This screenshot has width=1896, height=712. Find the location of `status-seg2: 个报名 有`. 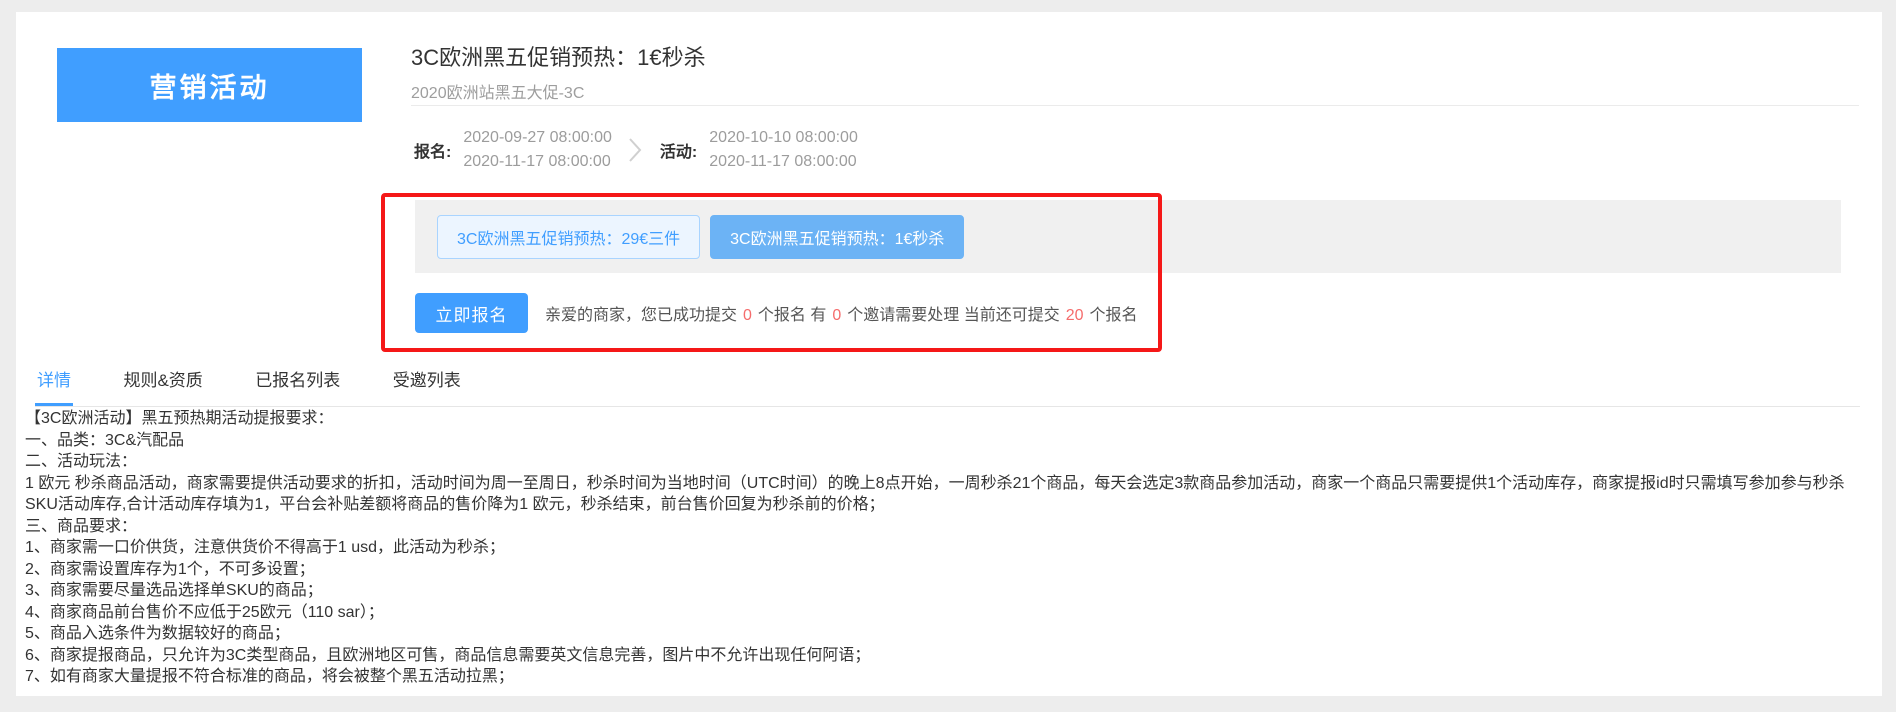

status-seg2: 个报名 有 is located at coordinates (792, 315).